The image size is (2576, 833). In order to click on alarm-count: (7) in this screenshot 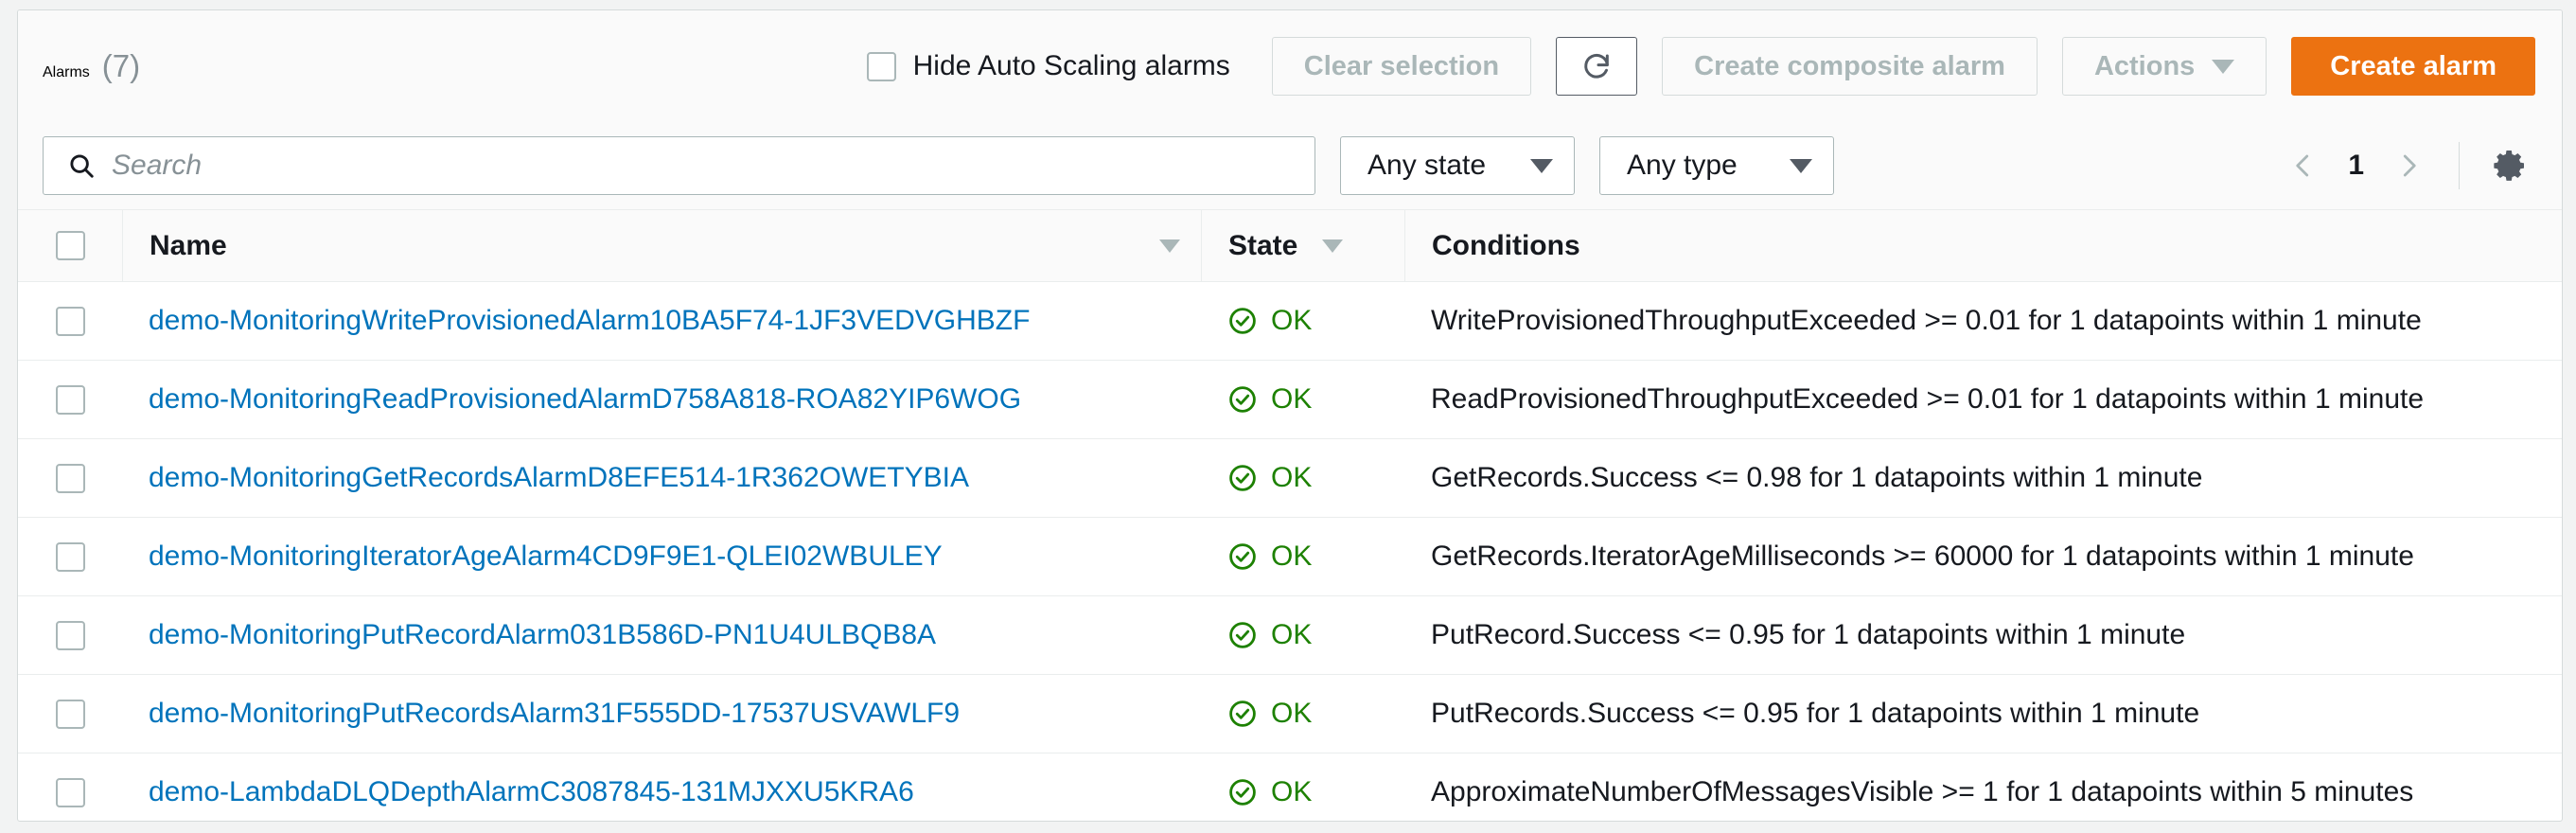, I will do `click(121, 65)`.